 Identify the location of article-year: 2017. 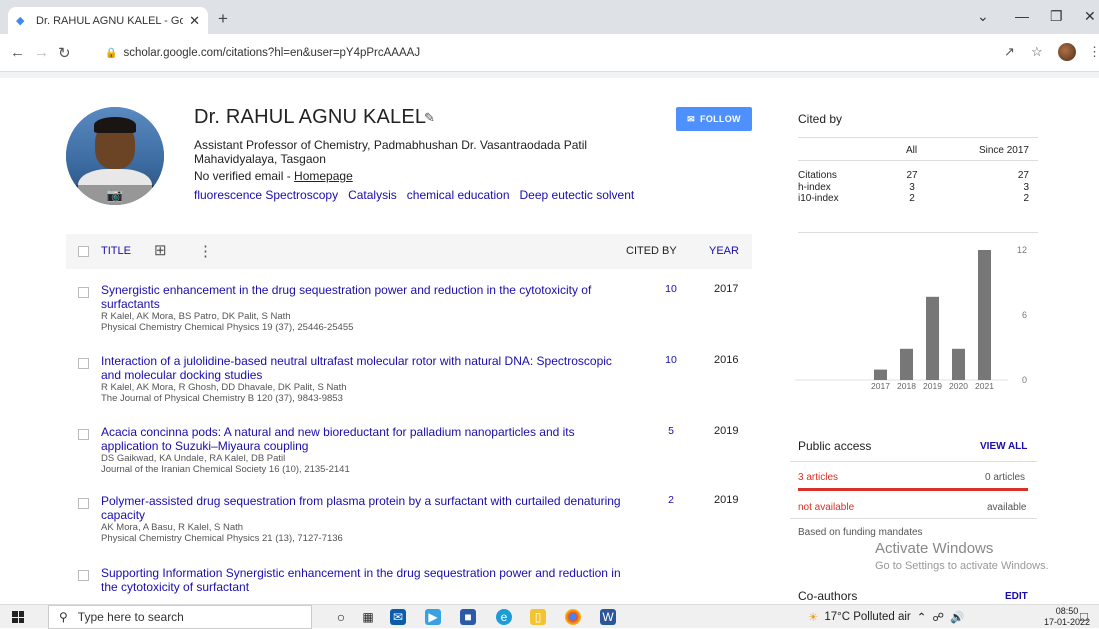
(726, 289).